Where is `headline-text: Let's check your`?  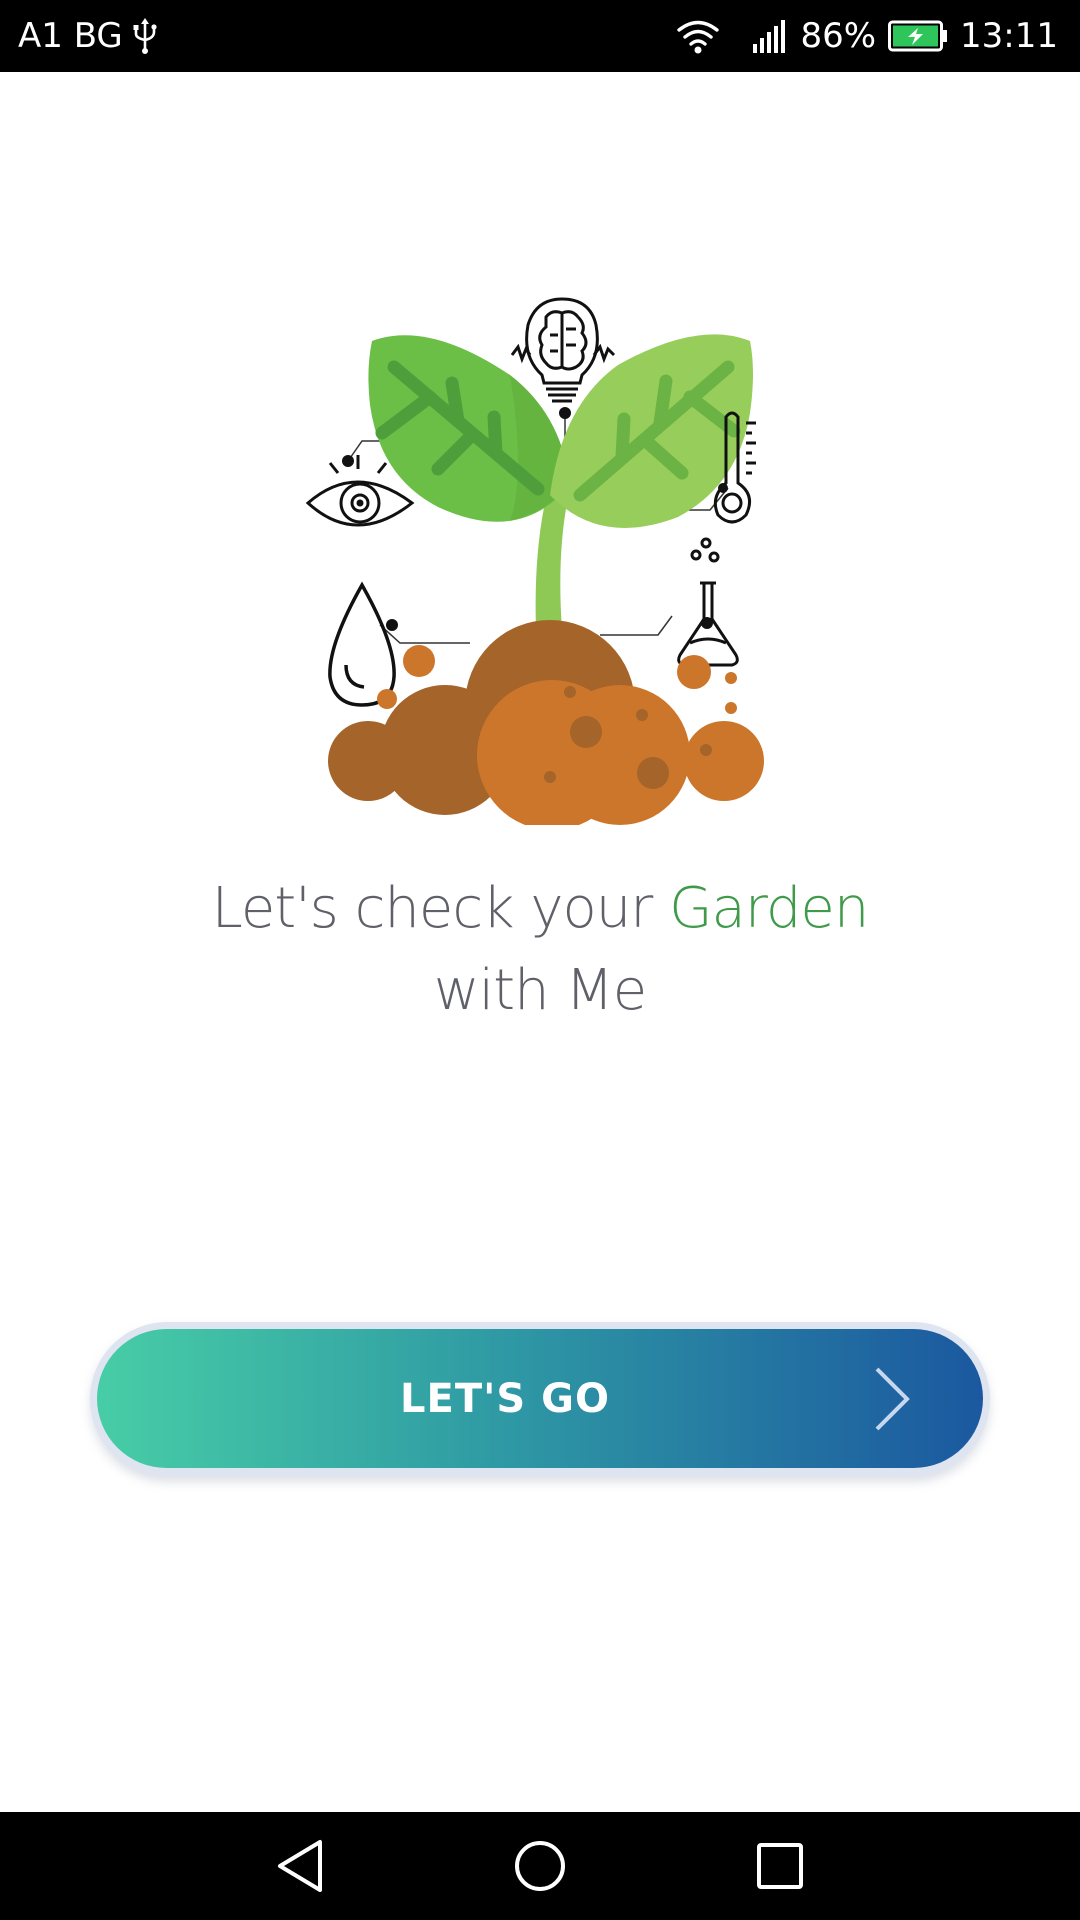
headline-text: Let's check your is located at coordinates (440, 908).